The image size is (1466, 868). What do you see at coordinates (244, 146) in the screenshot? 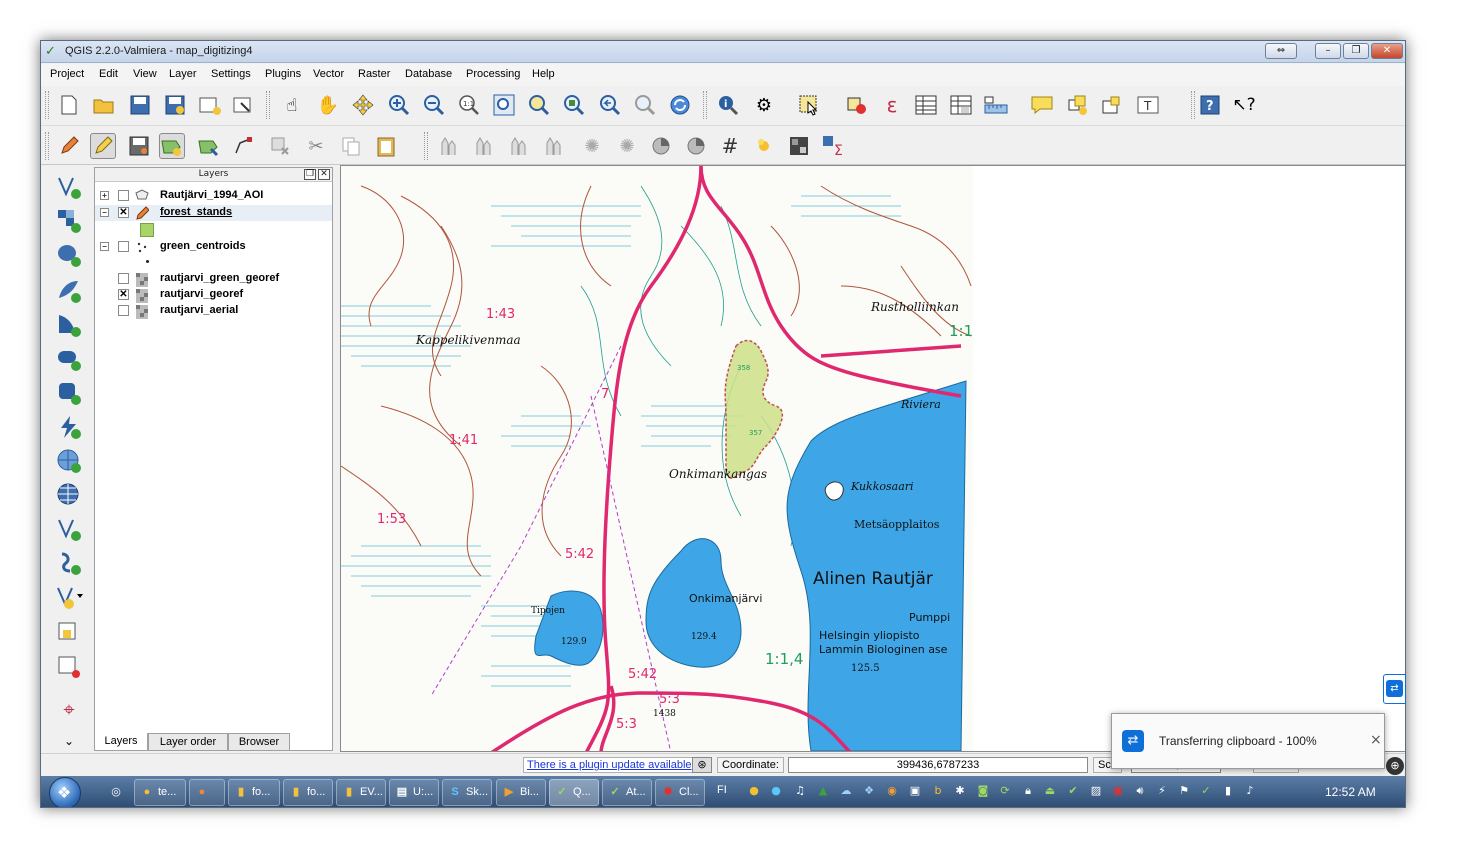
I see `node-tool-icon` at bounding box center [244, 146].